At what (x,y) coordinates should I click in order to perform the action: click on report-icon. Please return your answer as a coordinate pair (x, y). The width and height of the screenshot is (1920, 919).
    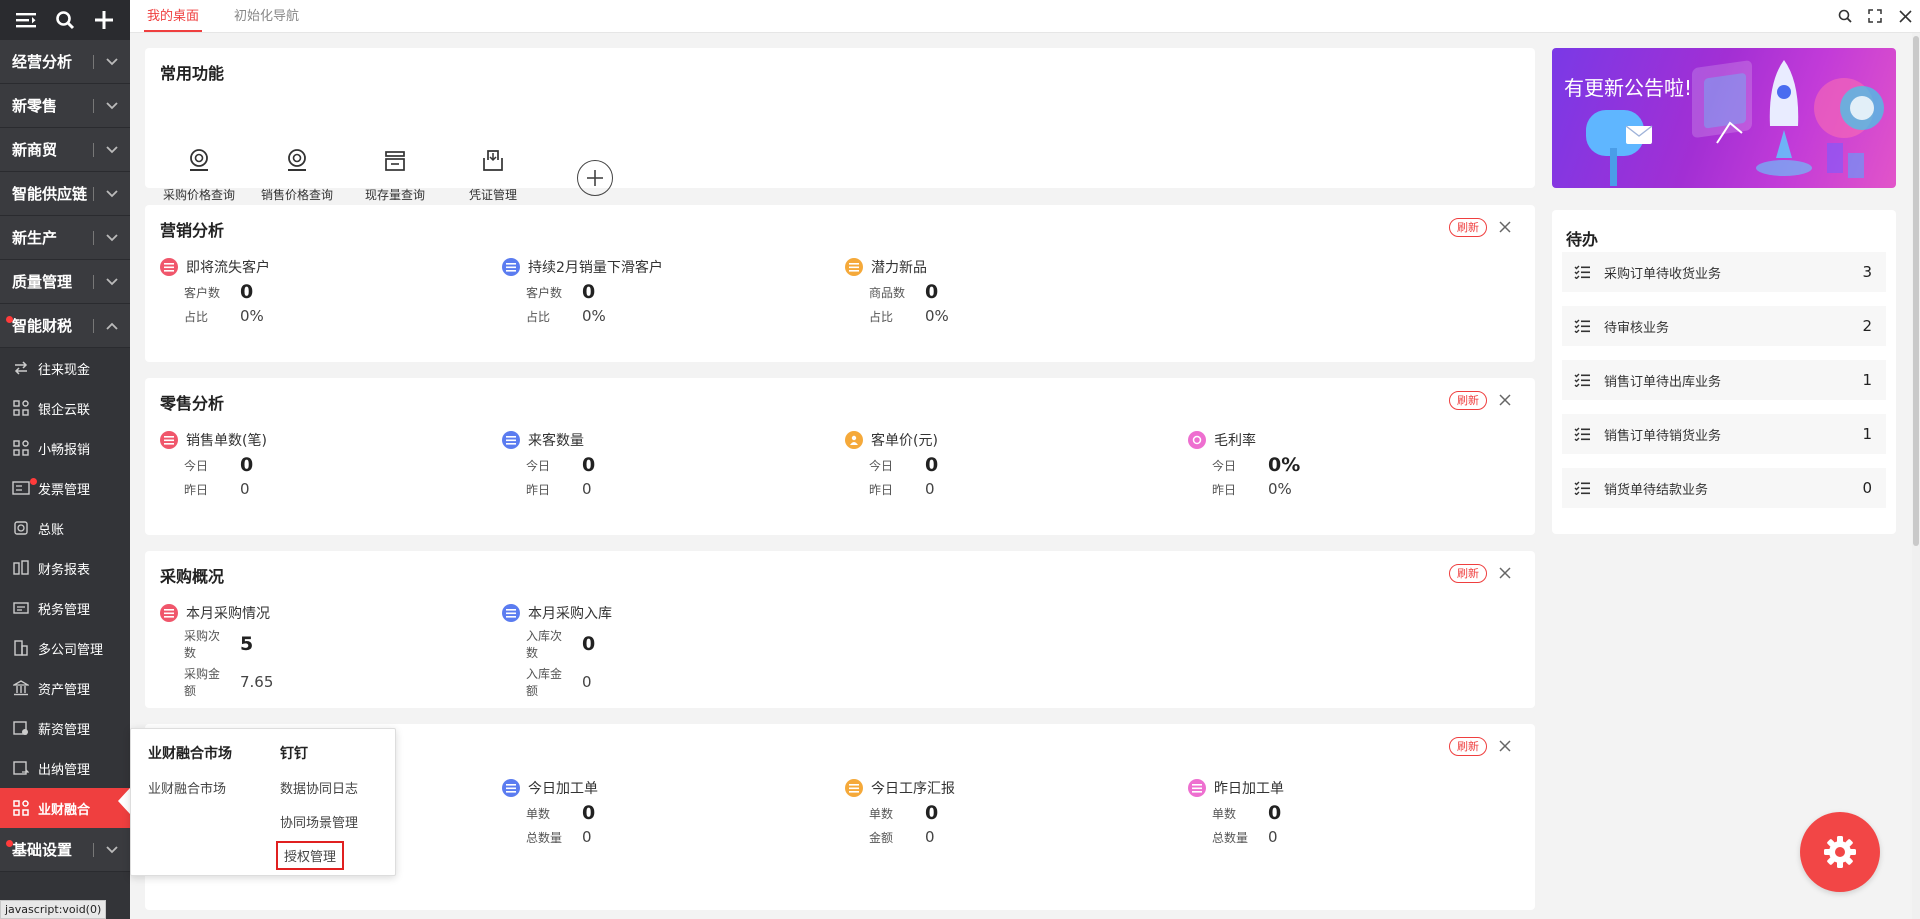
    Looking at the image, I should click on (21, 568).